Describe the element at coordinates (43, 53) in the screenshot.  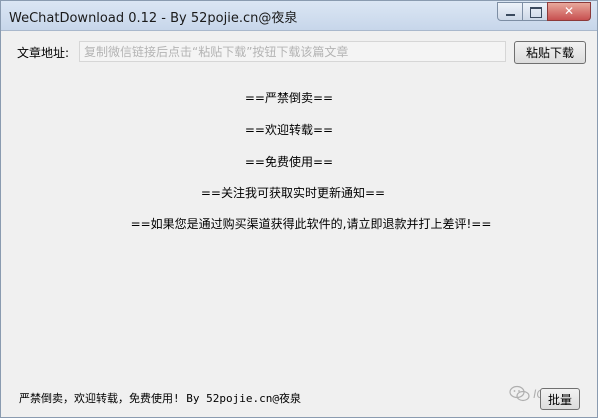
I see `article-url-label: 文章地址:` at that location.